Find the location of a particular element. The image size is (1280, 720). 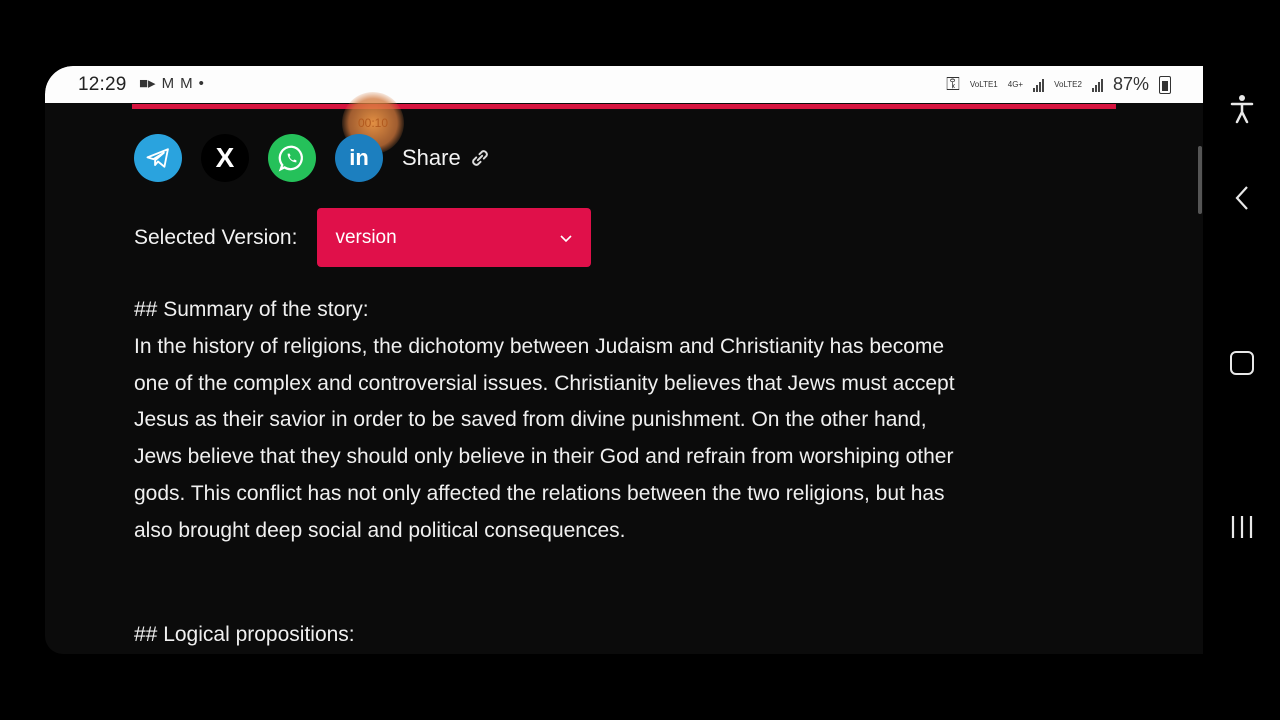

network-label-2: 4G+ is located at coordinates (1015, 84).